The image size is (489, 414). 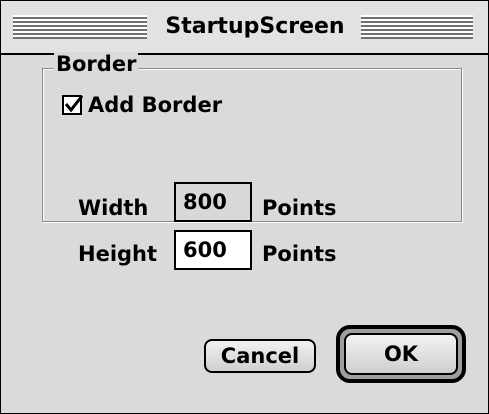 I want to click on height-label: Height, so click(x=118, y=254).